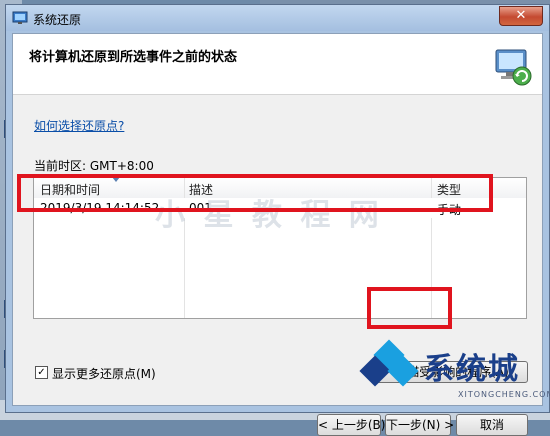  What do you see at coordinates (504, 394) in the screenshot?
I see `brand-url: XITONGCHENG.COM` at bounding box center [504, 394].